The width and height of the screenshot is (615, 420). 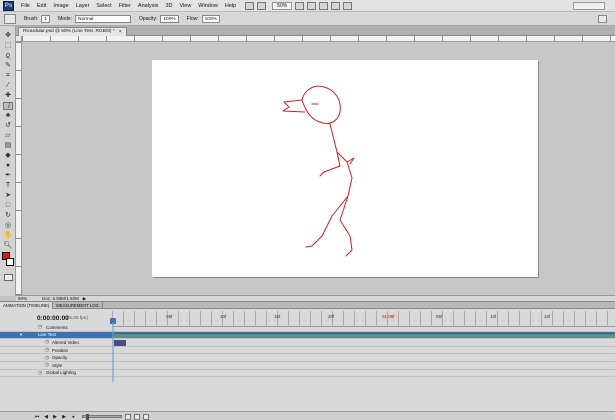 What do you see at coordinates (589, 6) in the screenshot?
I see `workspace-switcher` at bounding box center [589, 6].